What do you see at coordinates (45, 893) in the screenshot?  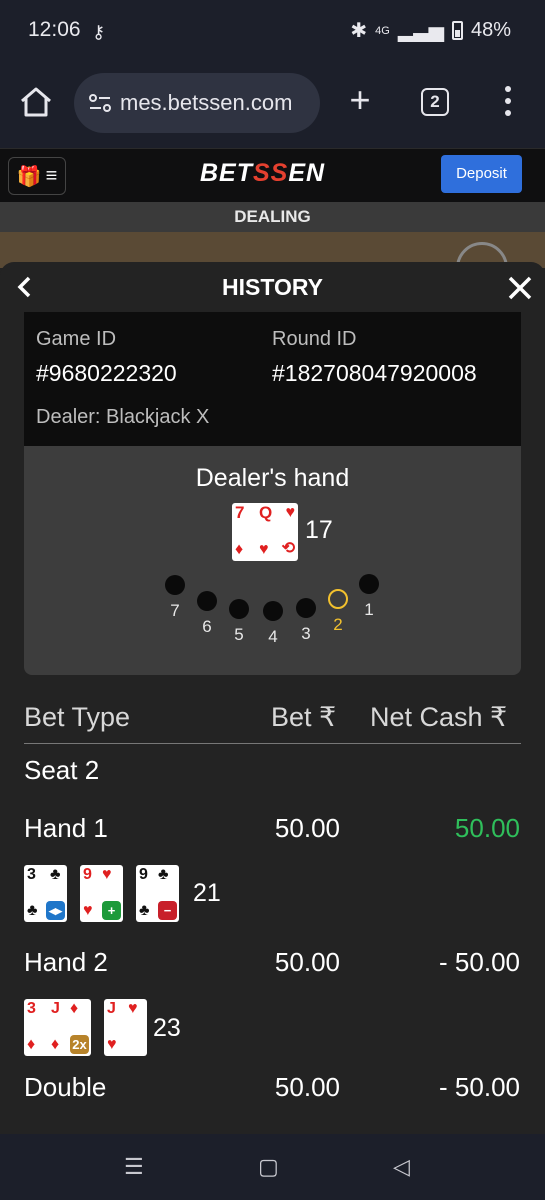 I see `player-card: 3 ♣ ♣ ◂▸` at bounding box center [45, 893].